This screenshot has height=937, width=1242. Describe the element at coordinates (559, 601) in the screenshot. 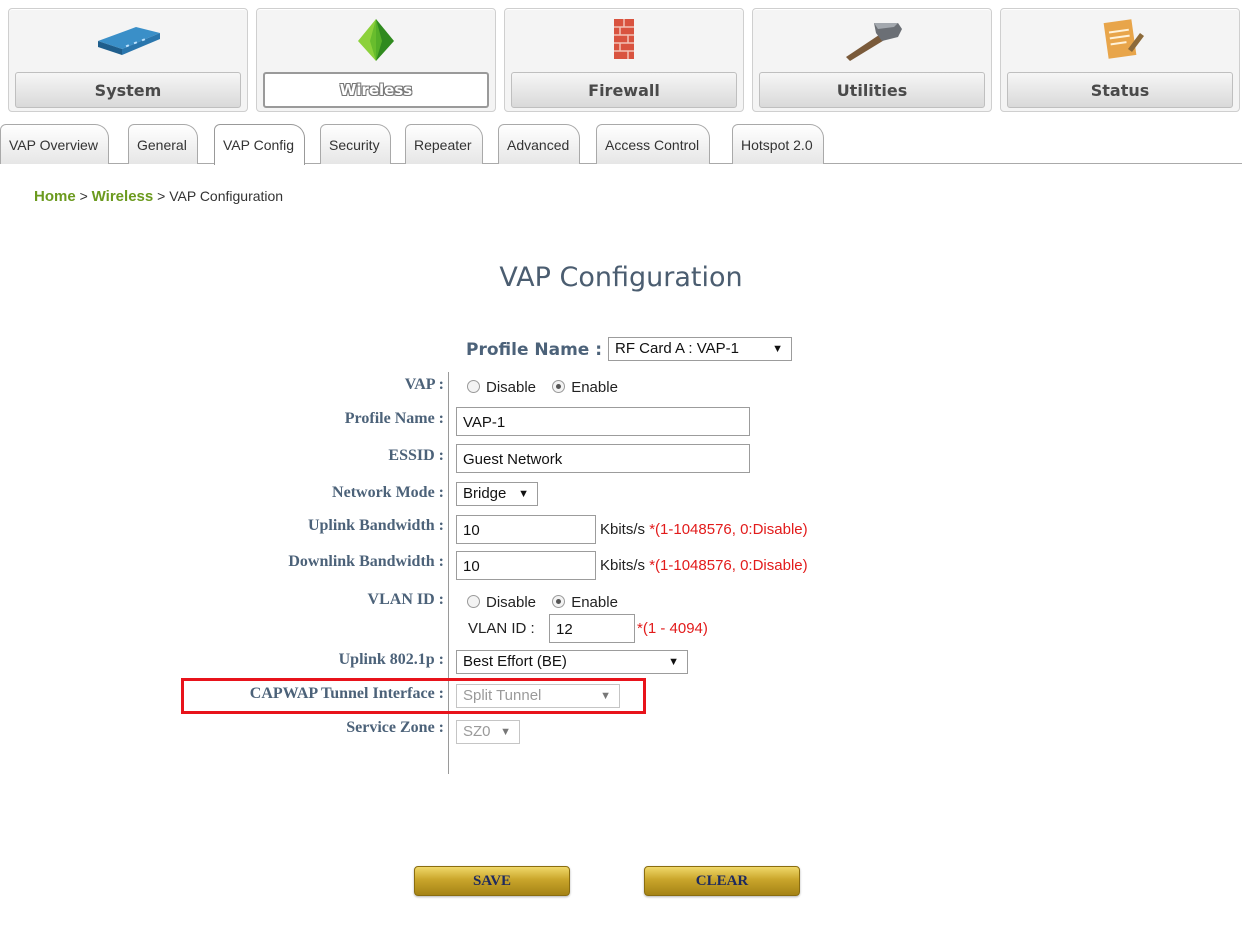

I see `vlan-enable-radio` at that location.